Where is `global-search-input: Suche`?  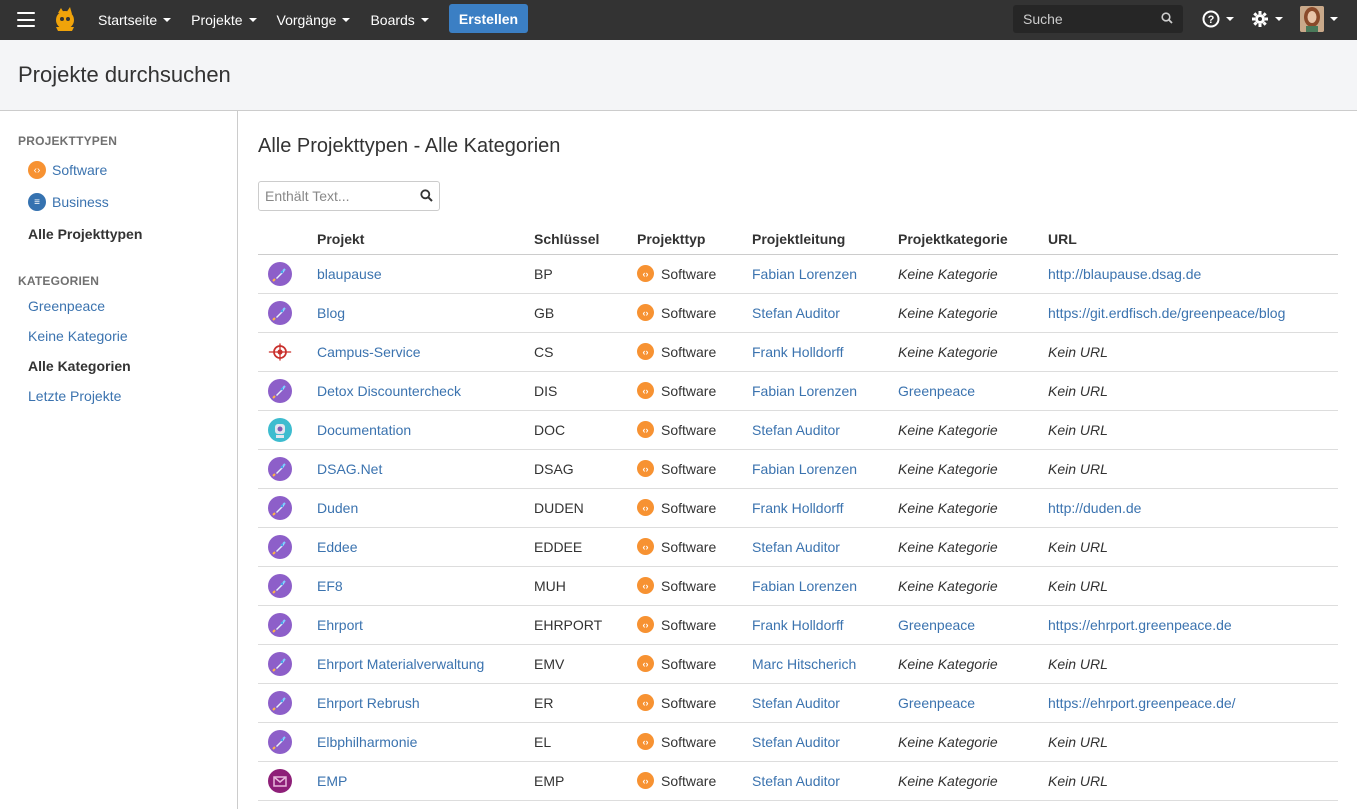
global-search-input: Suche is located at coordinates (1098, 19).